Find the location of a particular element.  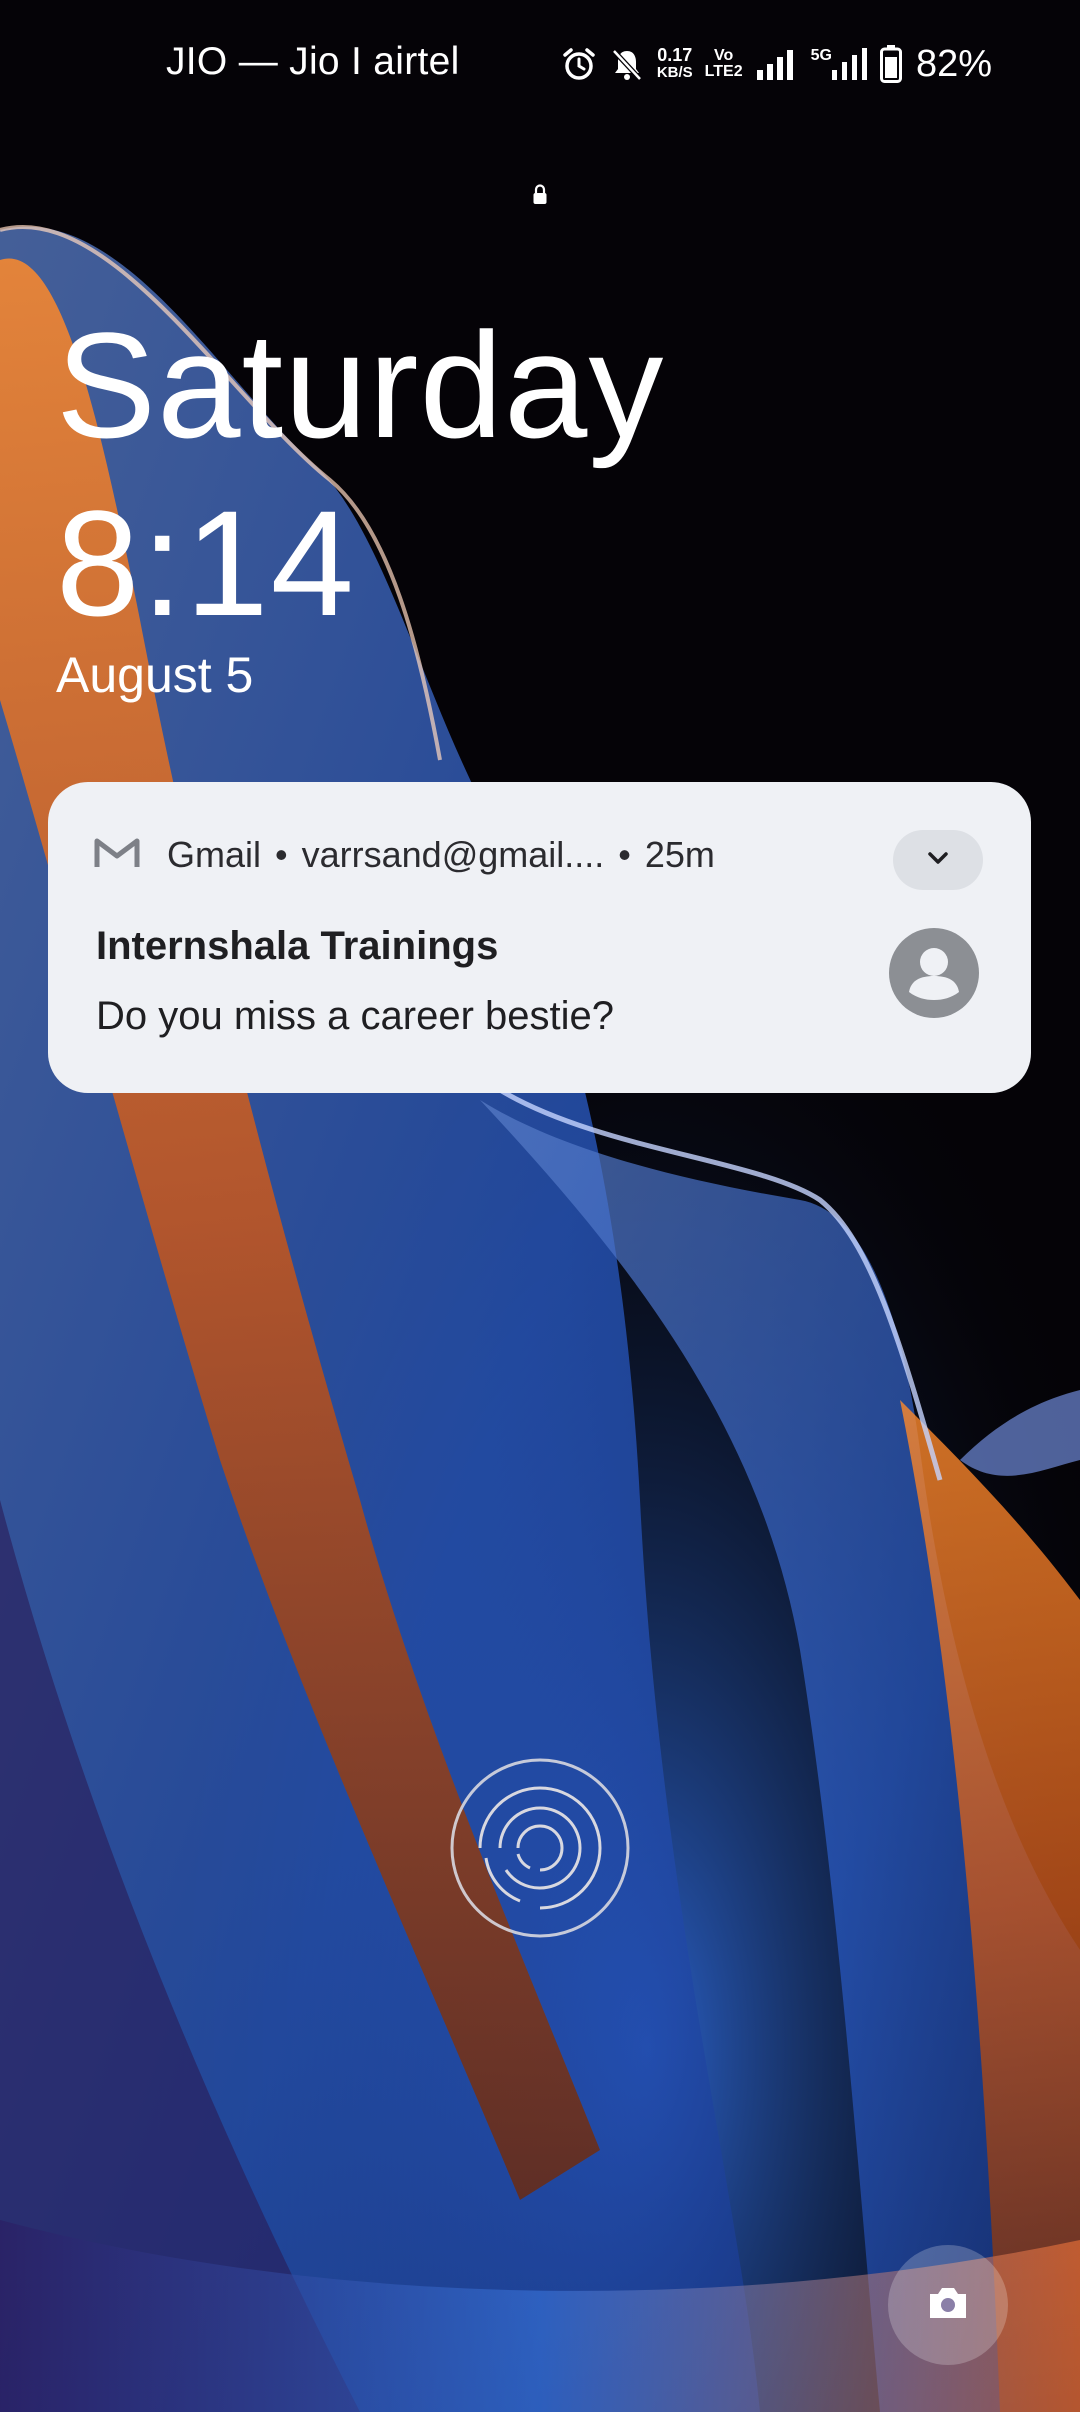

volte-top-label: Vo is located at coordinates (723, 55).